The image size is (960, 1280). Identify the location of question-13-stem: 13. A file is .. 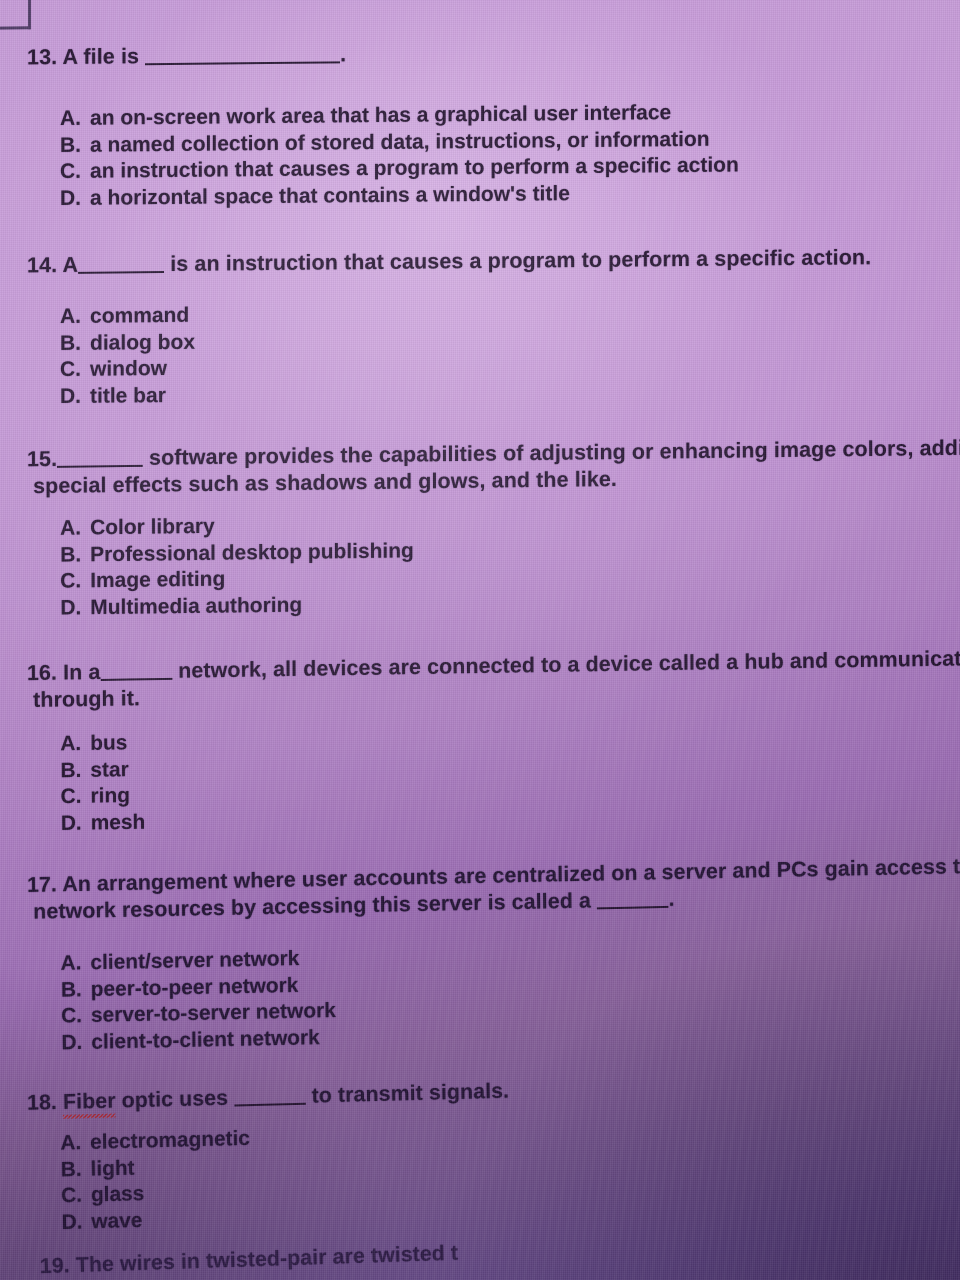
(480, 53).